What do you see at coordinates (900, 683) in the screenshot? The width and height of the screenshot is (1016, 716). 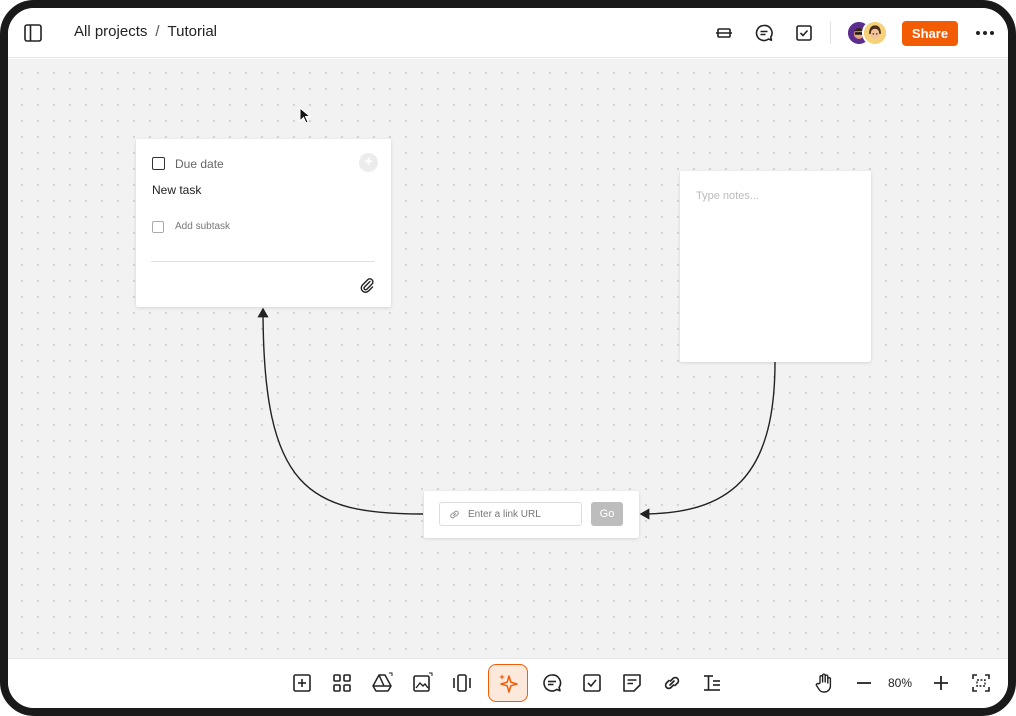 I see `zoom-level: 80%` at bounding box center [900, 683].